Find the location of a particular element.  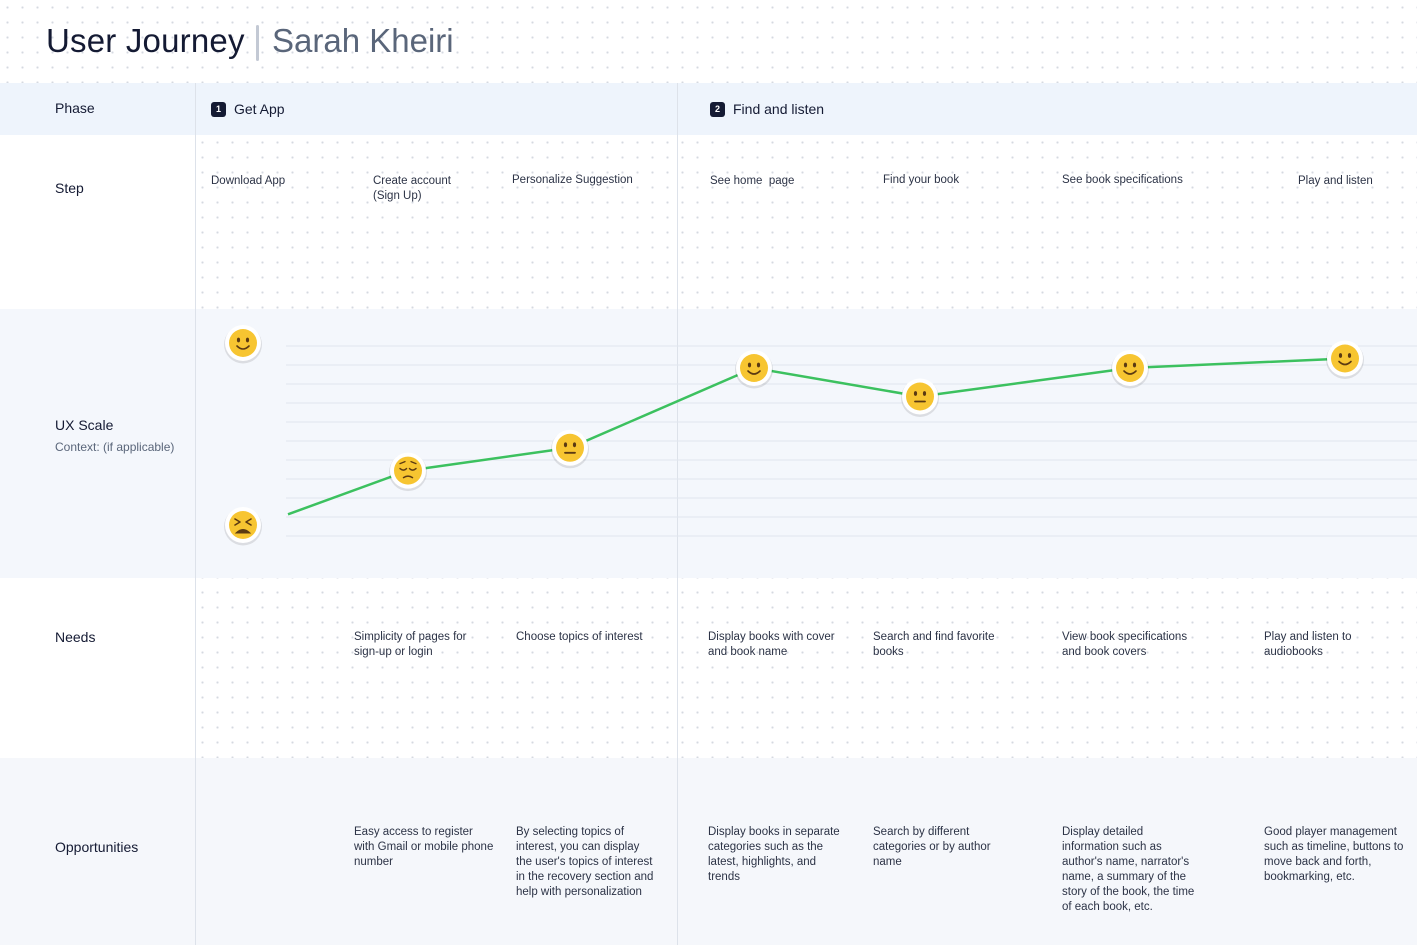

ux-line is located at coordinates (816, 436).